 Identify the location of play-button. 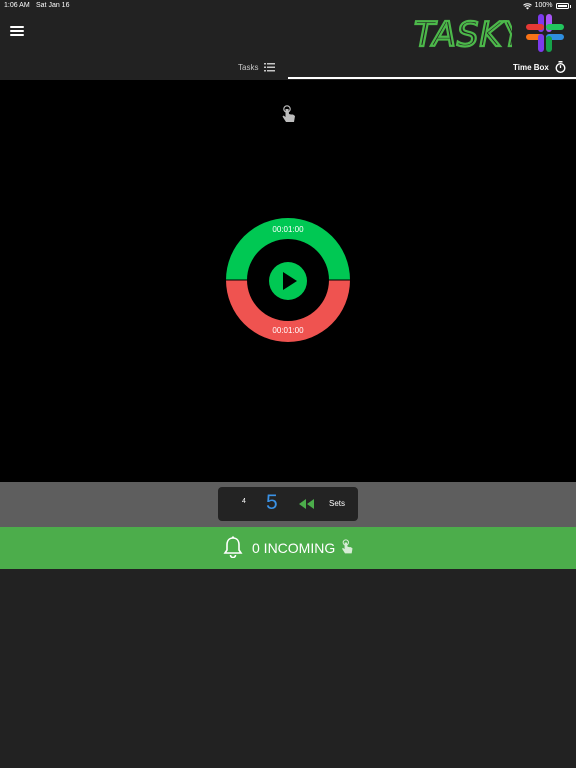
(288, 281).